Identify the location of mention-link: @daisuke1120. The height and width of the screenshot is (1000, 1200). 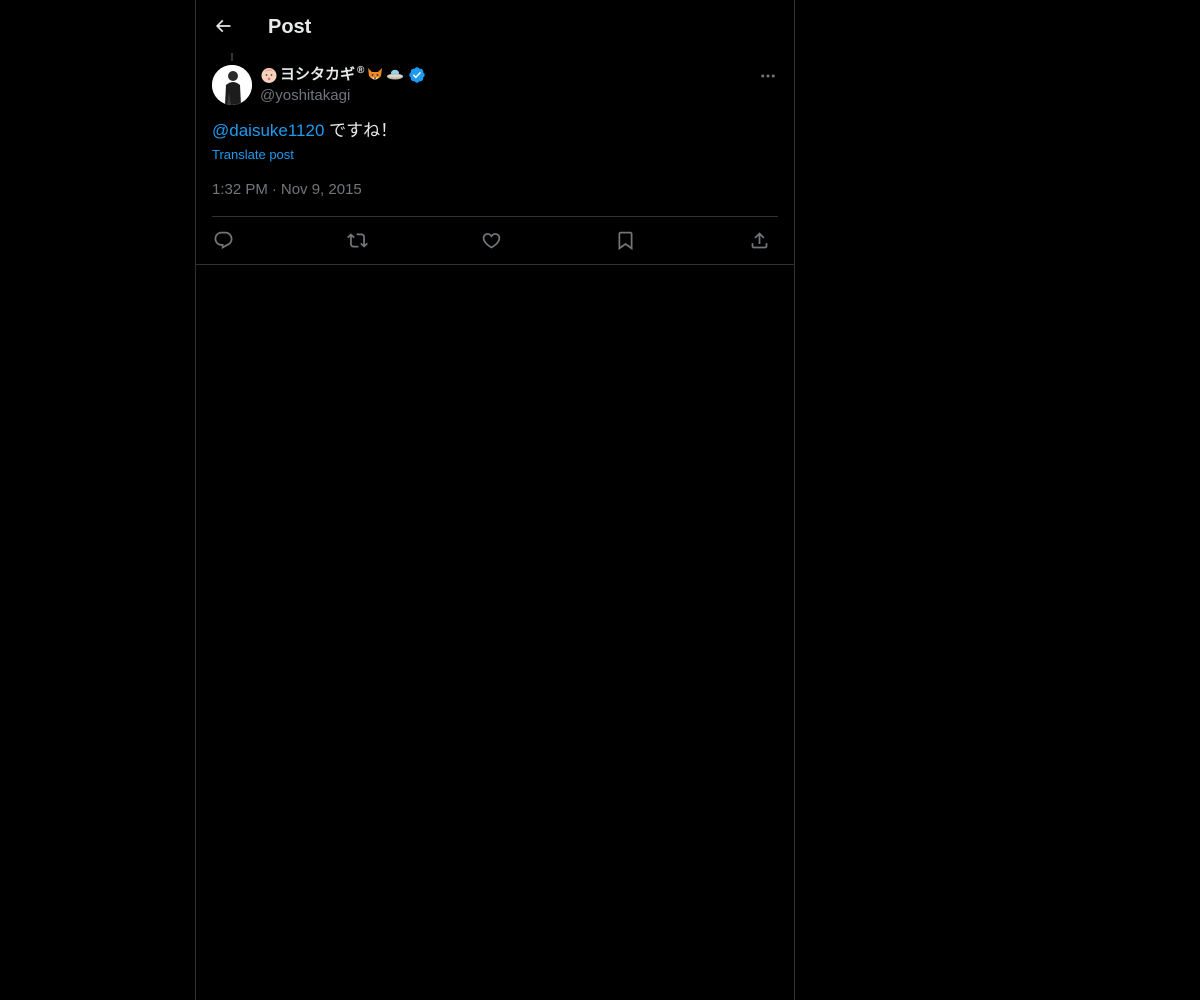
(268, 130).